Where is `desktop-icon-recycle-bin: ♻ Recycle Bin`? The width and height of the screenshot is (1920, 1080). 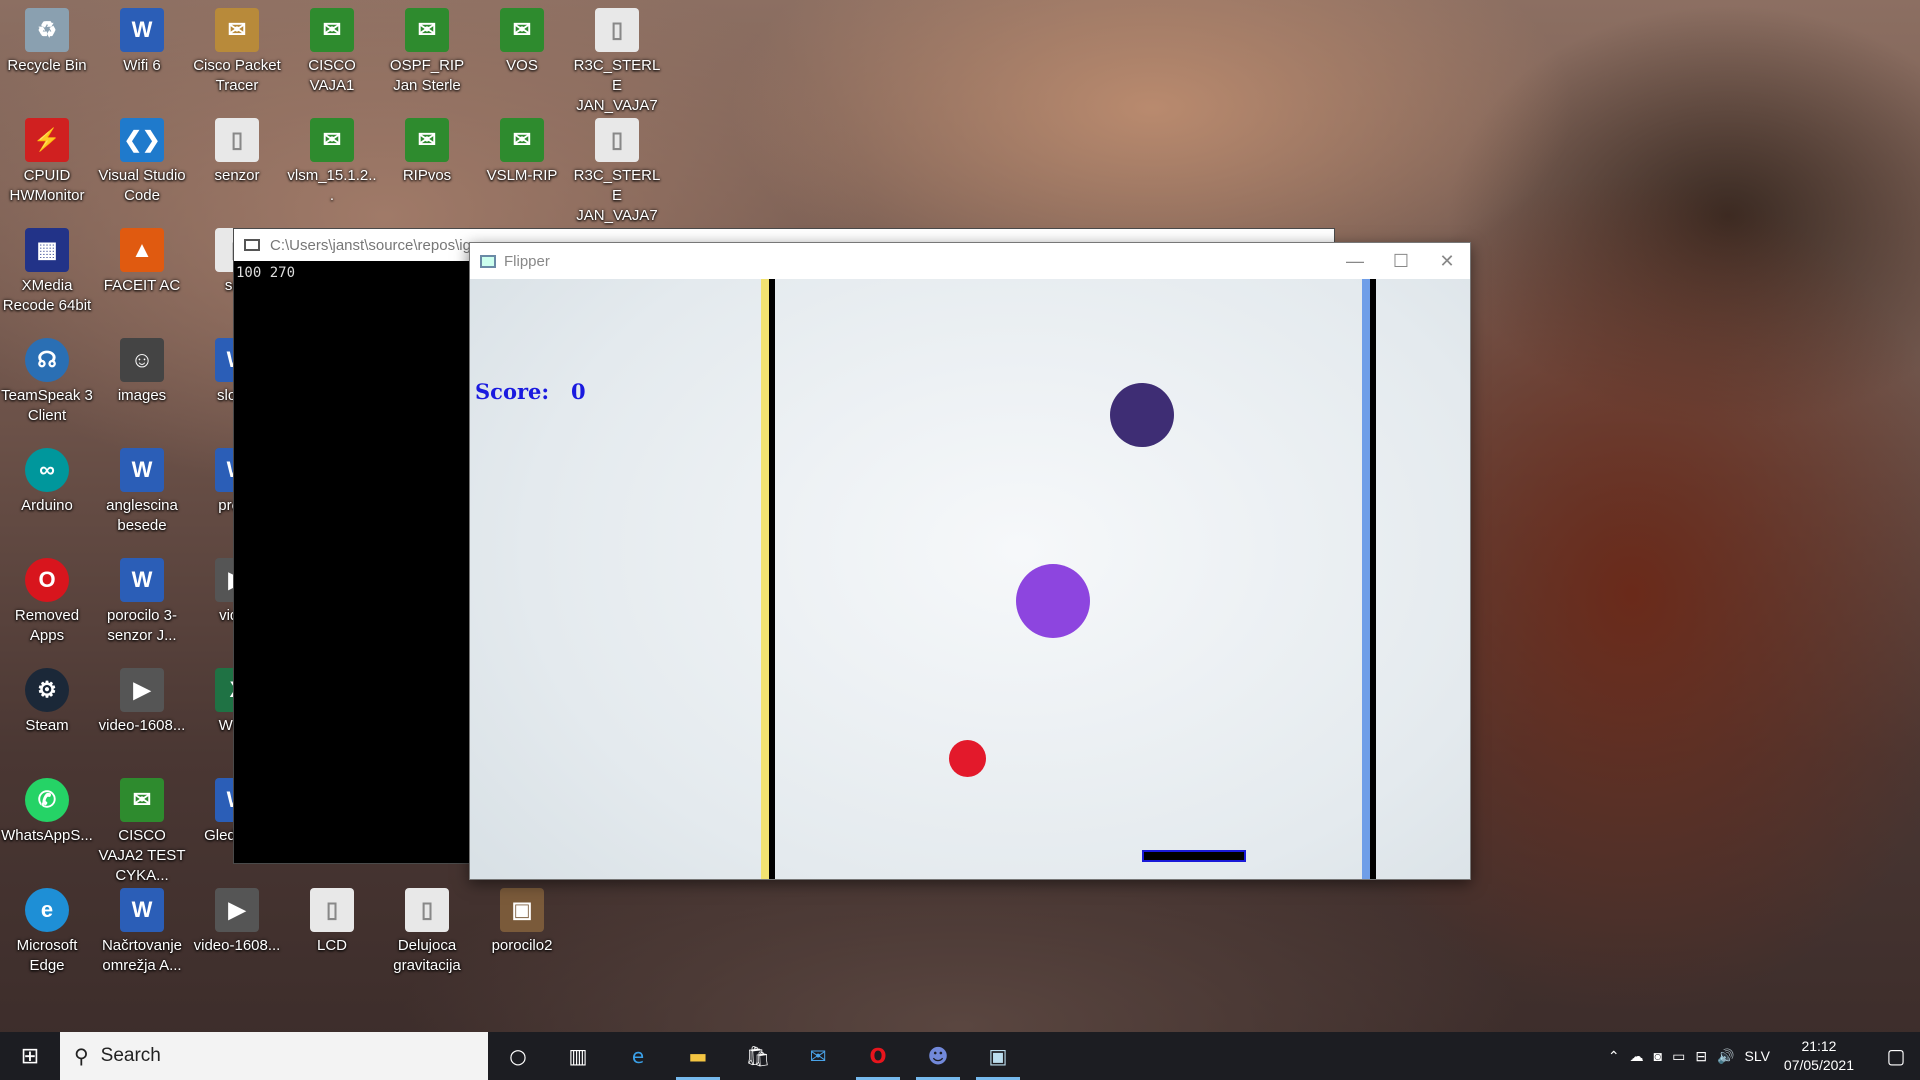 desktop-icon-recycle-bin: ♻ Recycle Bin is located at coordinates (47, 39).